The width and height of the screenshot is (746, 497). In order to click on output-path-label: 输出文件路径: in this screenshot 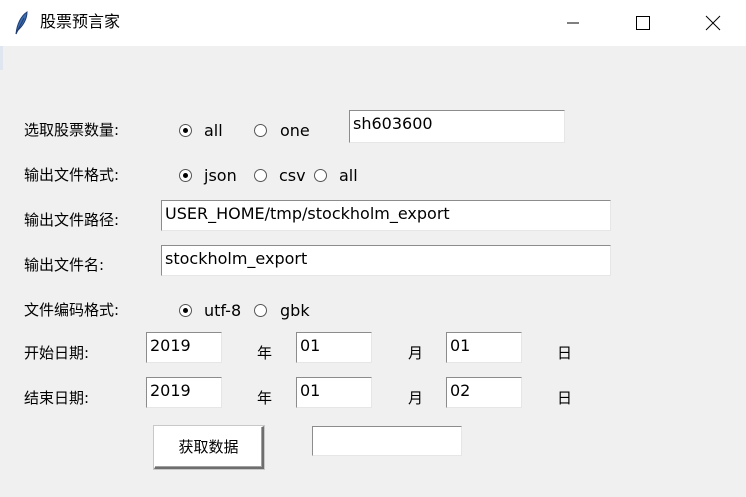, I will do `click(72, 220)`.